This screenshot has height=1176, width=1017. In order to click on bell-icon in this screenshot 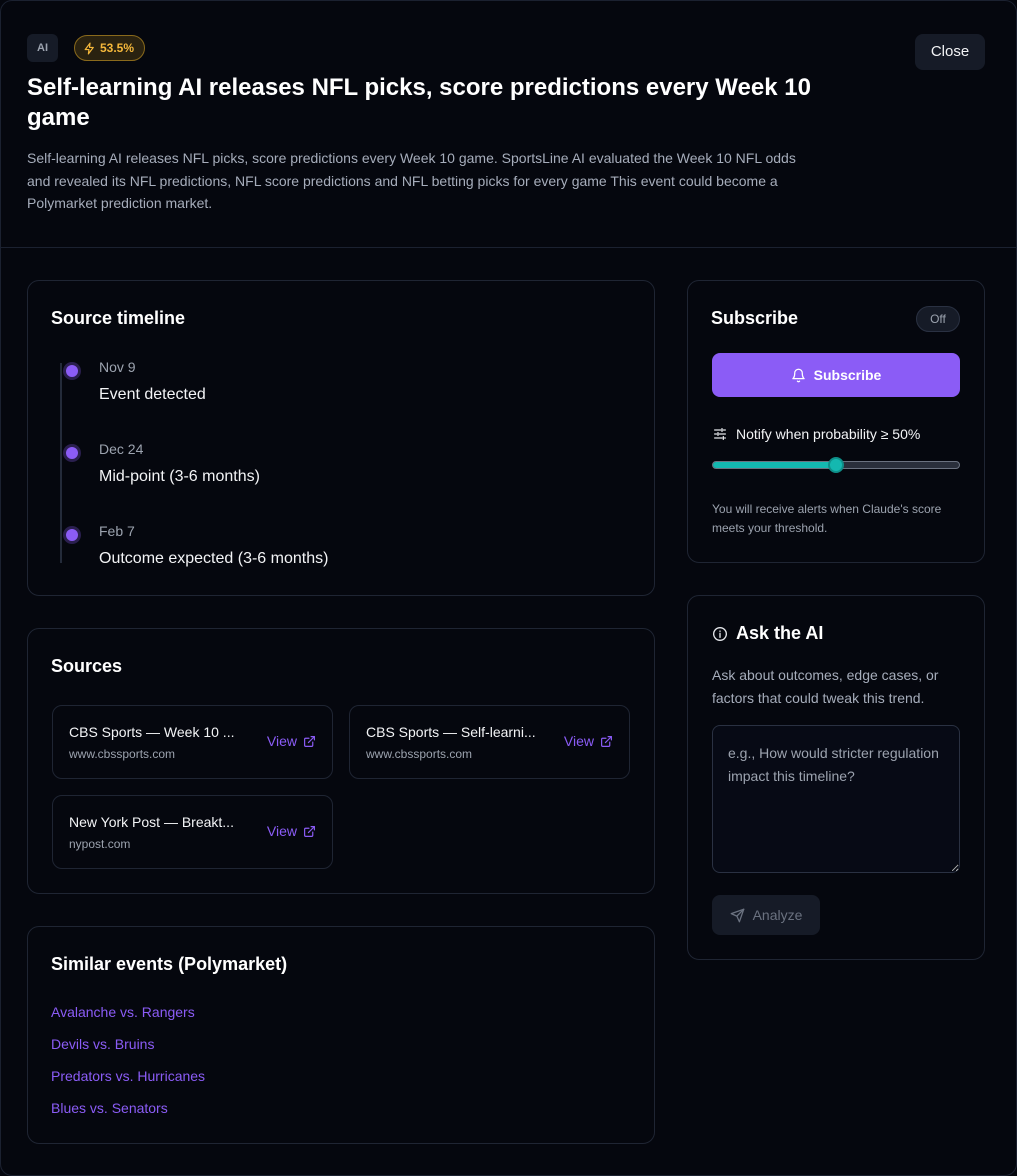, I will do `click(798, 375)`.